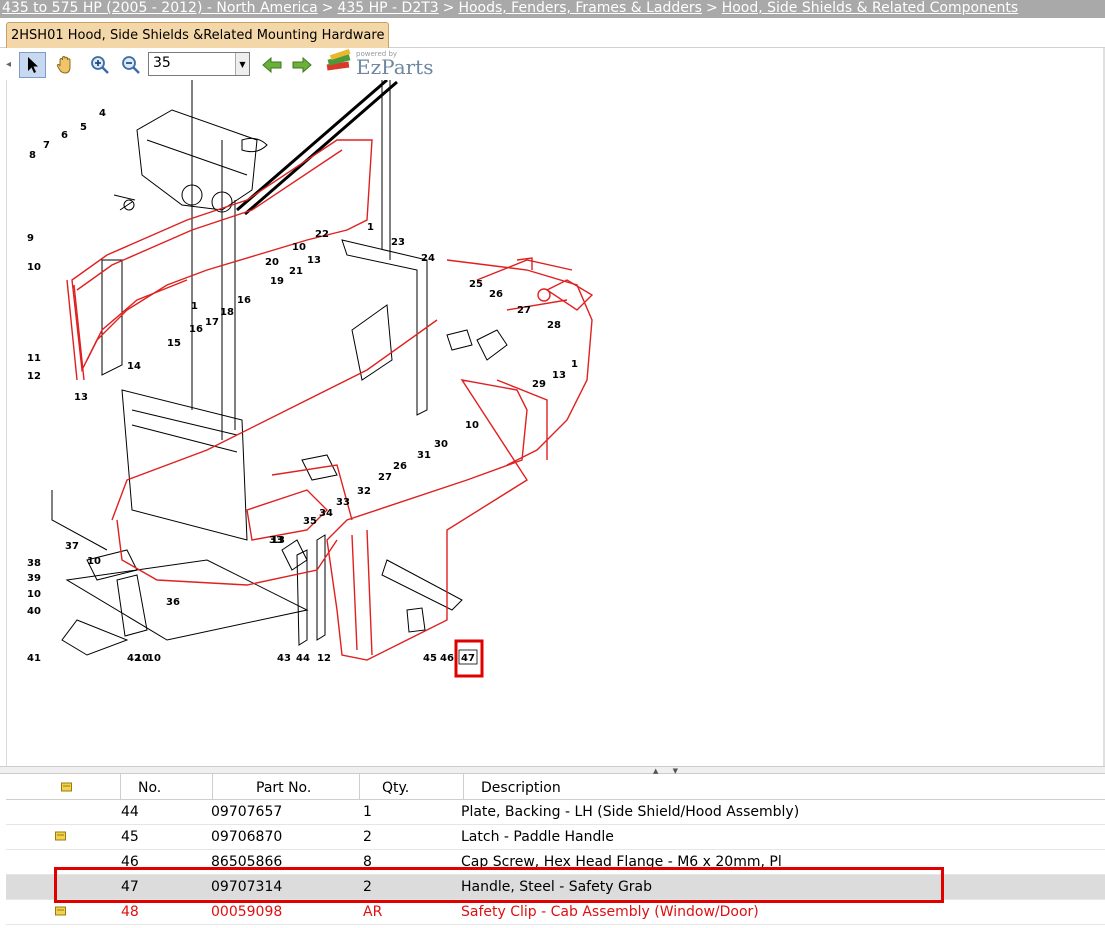 Image resolution: width=1105 pixels, height=928 pixels. What do you see at coordinates (30, 238) in the screenshot?
I see `callout-label: 9` at bounding box center [30, 238].